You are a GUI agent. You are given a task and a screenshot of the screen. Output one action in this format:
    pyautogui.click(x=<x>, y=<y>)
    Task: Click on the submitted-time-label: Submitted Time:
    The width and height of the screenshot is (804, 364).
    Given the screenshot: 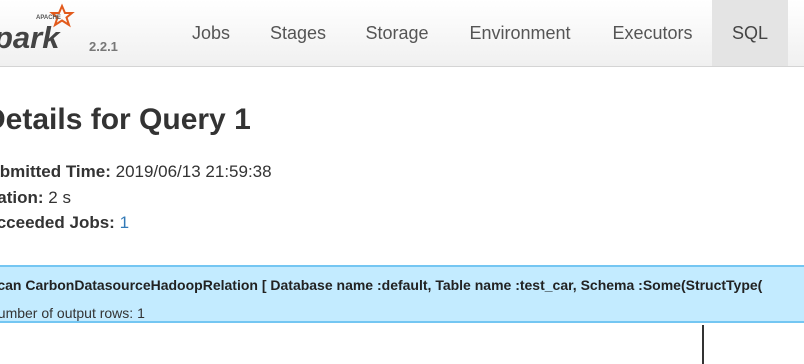 What is the action you would take?
    pyautogui.click(x=55, y=171)
    